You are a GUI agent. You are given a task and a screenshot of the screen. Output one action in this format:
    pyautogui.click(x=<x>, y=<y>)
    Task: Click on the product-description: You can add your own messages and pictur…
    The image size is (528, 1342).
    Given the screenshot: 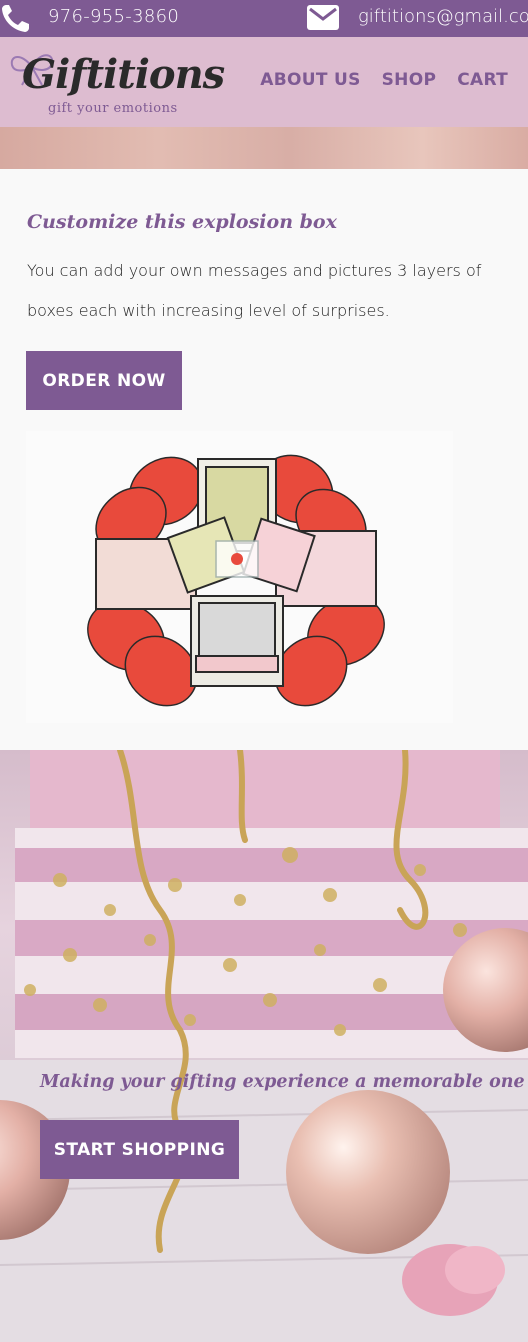 What is the action you would take?
    pyautogui.click(x=254, y=290)
    